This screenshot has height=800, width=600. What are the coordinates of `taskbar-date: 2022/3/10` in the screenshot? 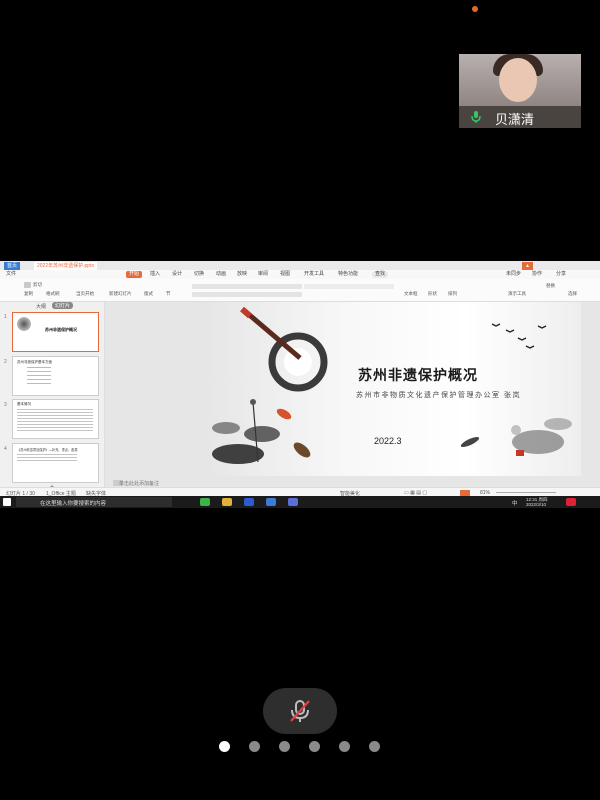 It's located at (536, 504).